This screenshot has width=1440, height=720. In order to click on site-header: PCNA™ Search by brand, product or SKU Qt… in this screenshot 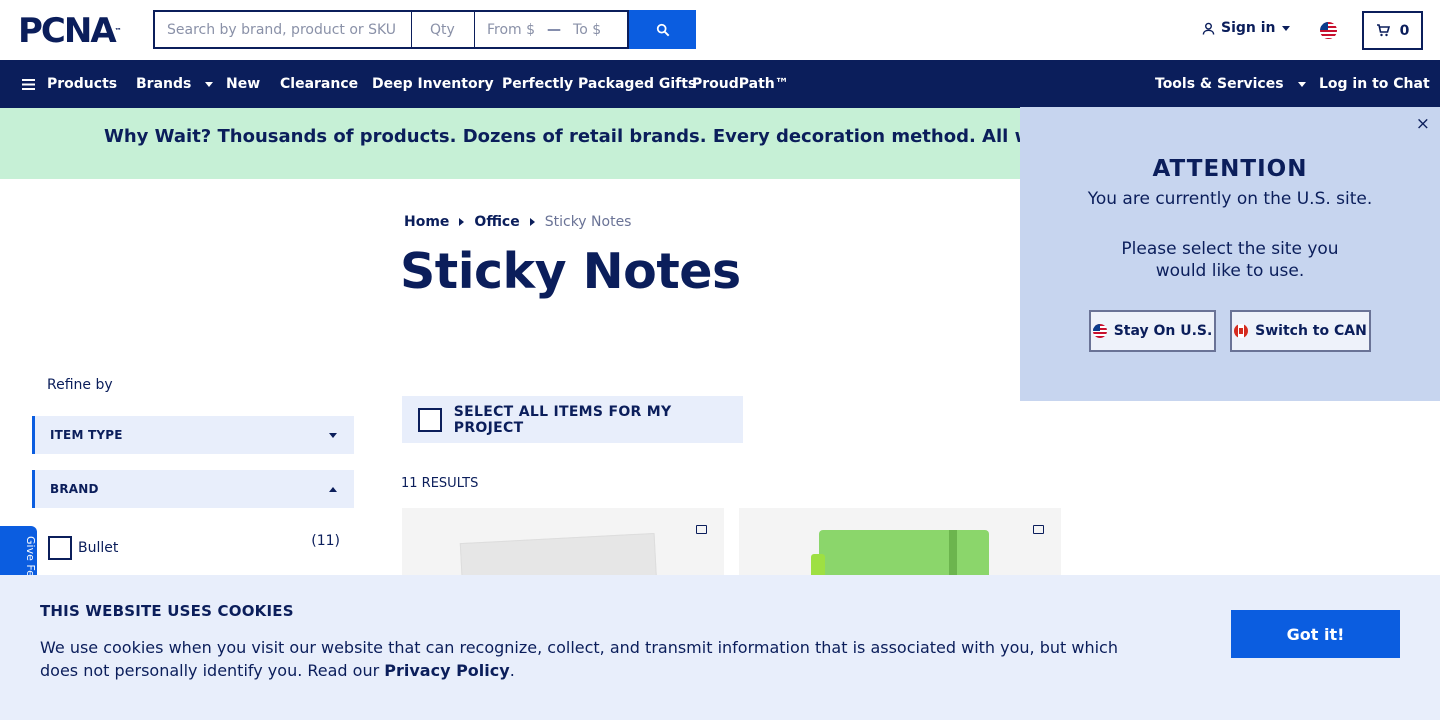, I will do `click(720, 30)`.